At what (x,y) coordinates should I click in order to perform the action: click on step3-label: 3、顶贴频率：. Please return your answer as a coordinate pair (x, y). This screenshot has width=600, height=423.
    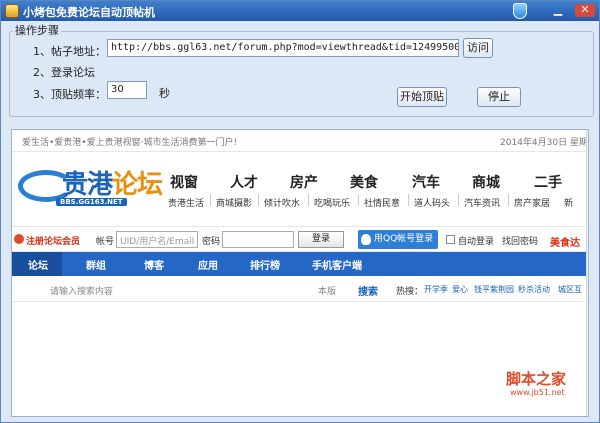
    Looking at the image, I should click on (69, 94).